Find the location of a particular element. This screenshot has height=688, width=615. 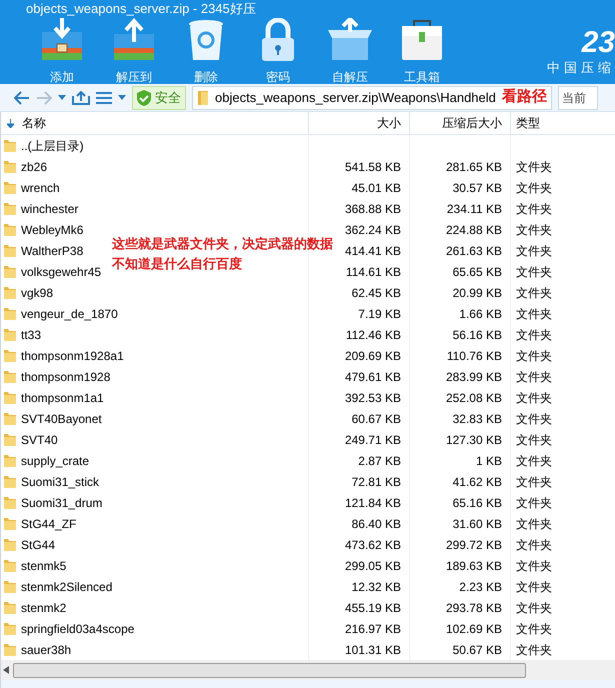

sort-down-icon is located at coordinates (10, 123).